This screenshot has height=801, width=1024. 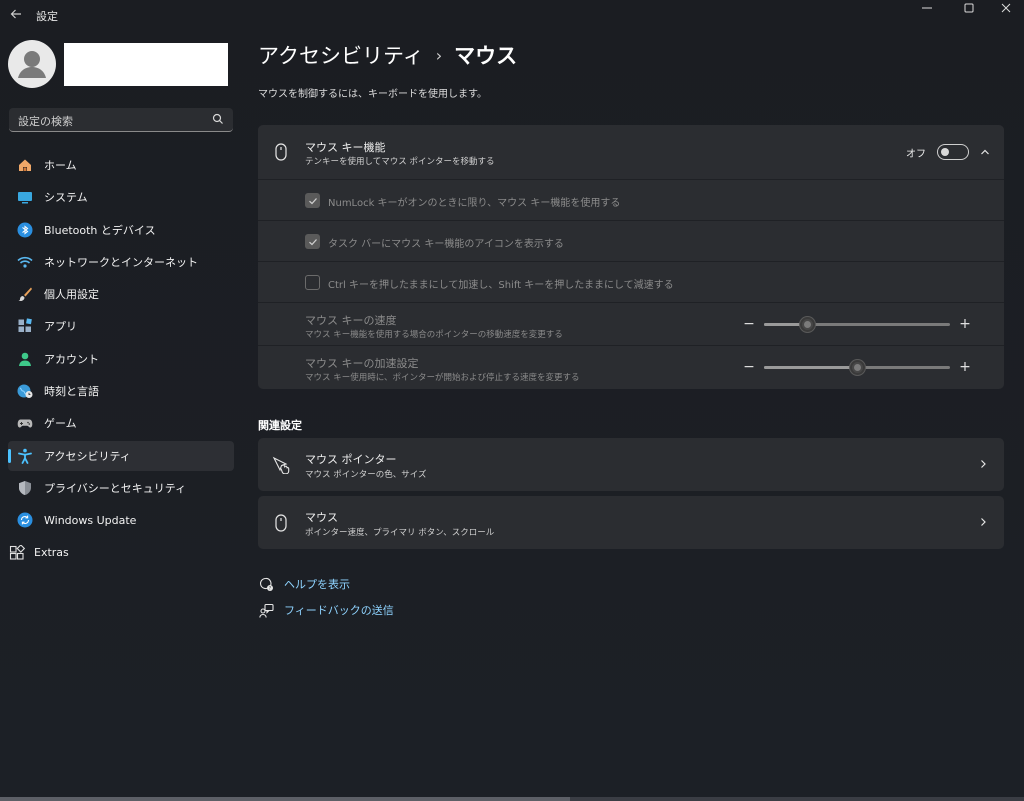 I want to click on acceleration-slider-fill, so click(x=810, y=367).